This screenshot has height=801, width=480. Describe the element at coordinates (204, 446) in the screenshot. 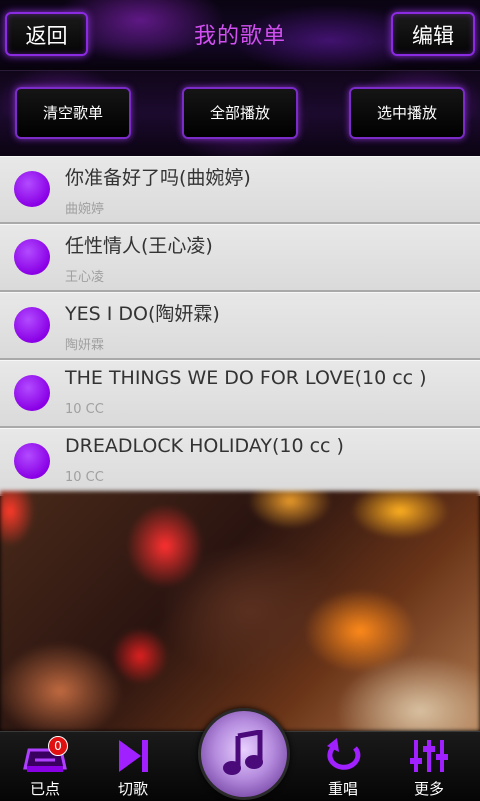

I see `song-title: DREADLOCK HOLIDAY(10 cc )` at that location.